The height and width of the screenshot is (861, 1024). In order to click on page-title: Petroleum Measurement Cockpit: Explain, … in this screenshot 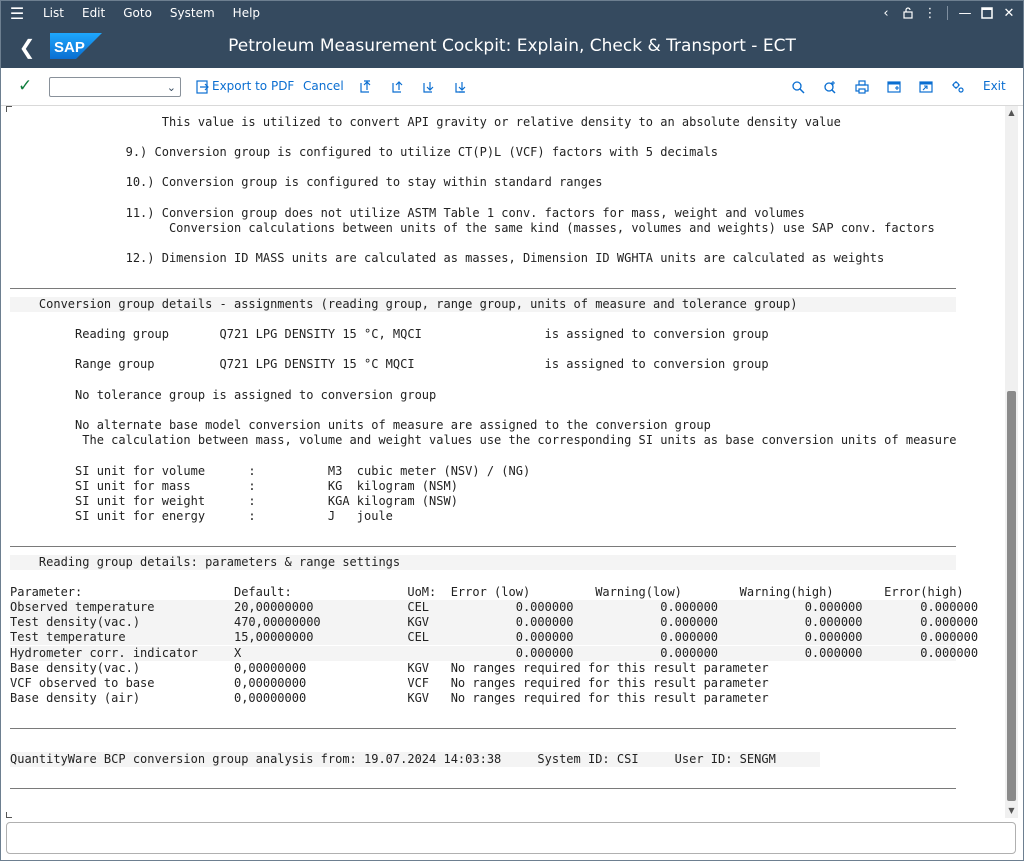, I will do `click(512, 46)`.